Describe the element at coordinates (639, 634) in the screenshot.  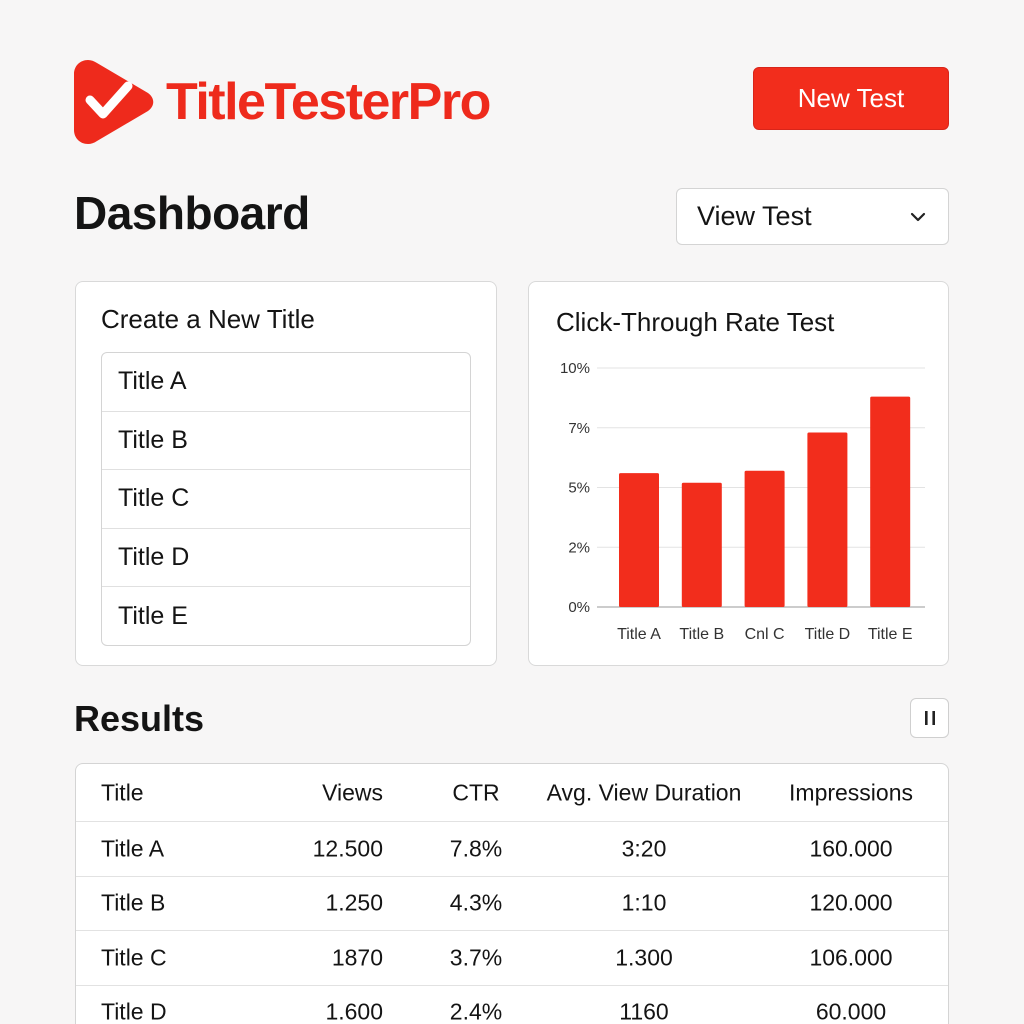
I see `x-tick-label: Title A` at that location.